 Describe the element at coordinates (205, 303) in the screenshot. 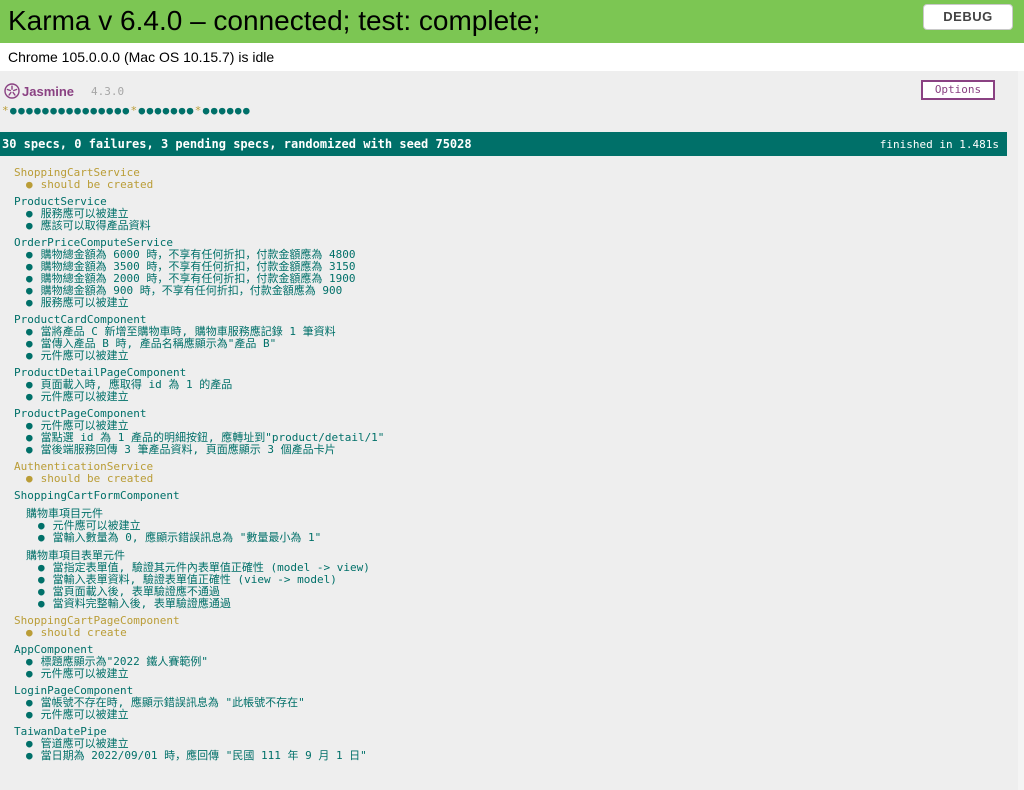

I see `spec-item: ● 服務應可以被建立` at that location.